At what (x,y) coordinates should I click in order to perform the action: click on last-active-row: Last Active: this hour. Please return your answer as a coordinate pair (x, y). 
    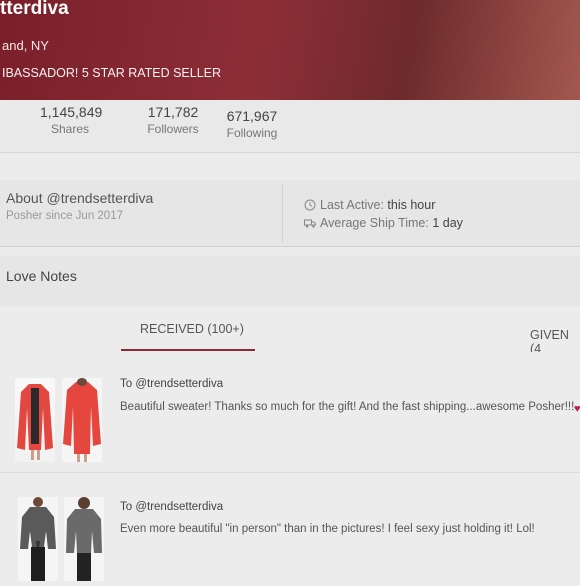
    Looking at the image, I should click on (369, 205).